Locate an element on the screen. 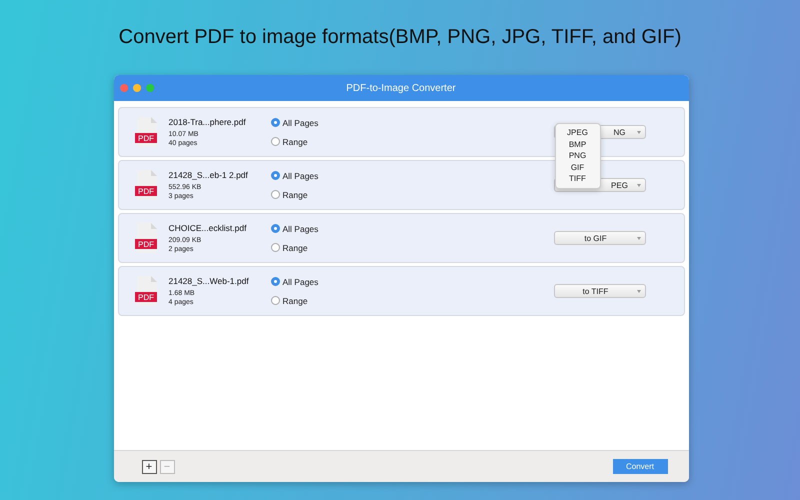  file-name: 21428_S...Web-1.pdf is located at coordinates (209, 281).